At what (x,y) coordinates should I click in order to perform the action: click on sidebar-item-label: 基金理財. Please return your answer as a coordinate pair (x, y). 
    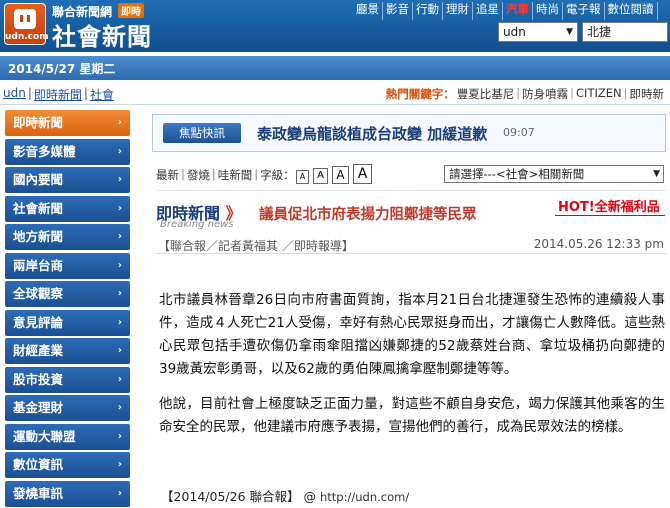
    Looking at the image, I should click on (38, 407).